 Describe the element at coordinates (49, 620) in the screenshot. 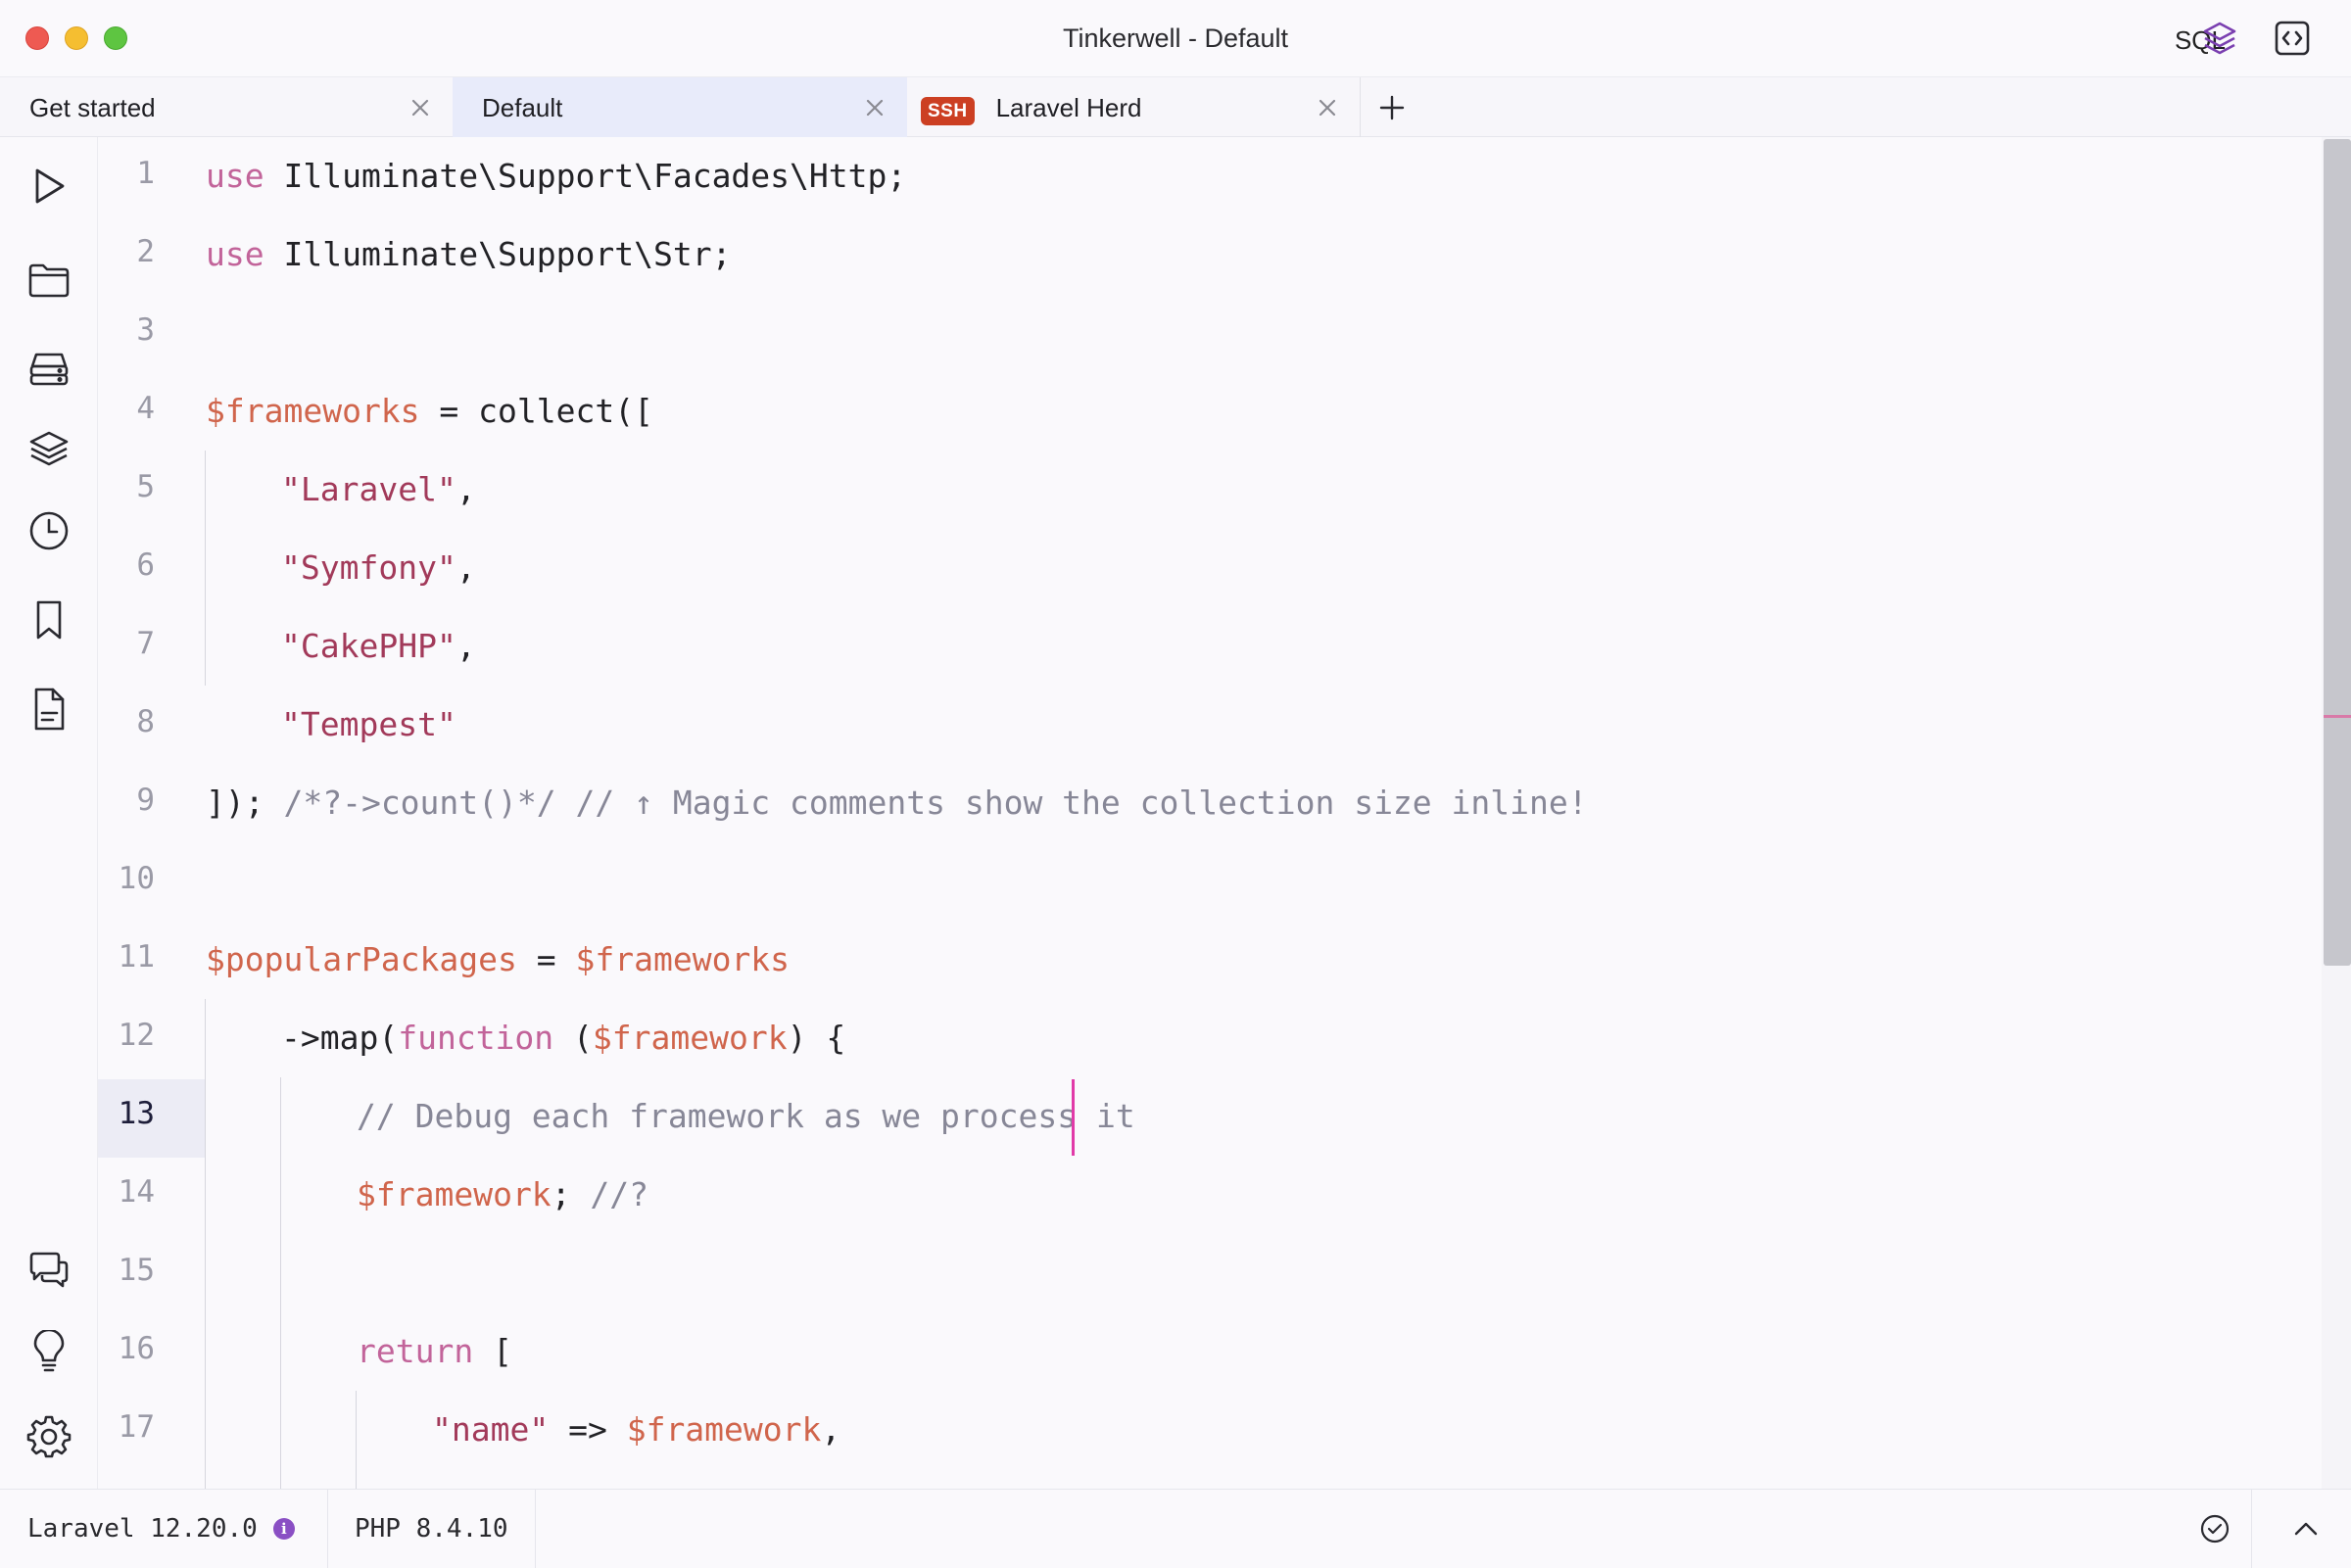

I see `bookmark-icon` at that location.